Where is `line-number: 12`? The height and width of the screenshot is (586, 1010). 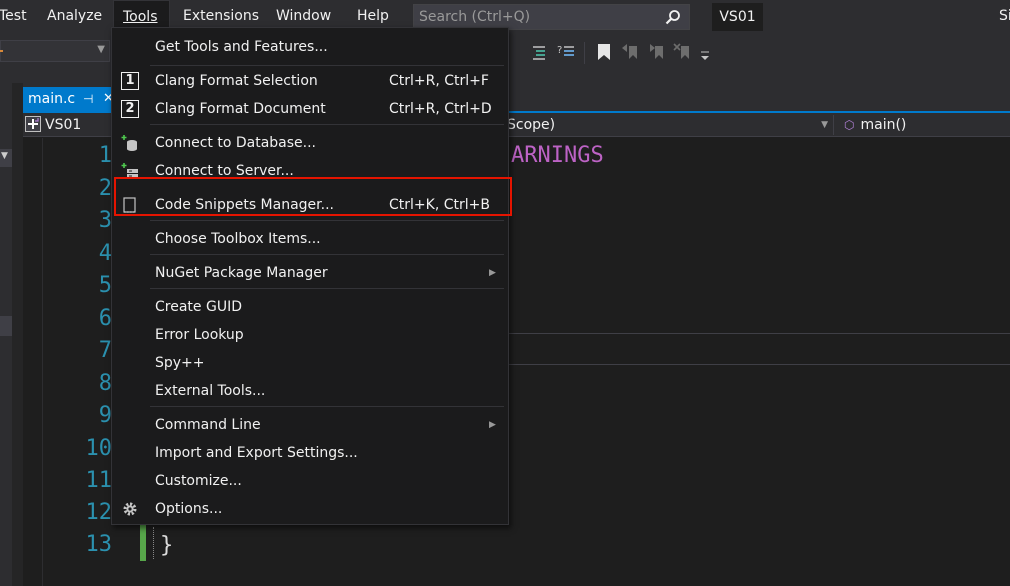 line-number: 12 is located at coordinates (99, 512).